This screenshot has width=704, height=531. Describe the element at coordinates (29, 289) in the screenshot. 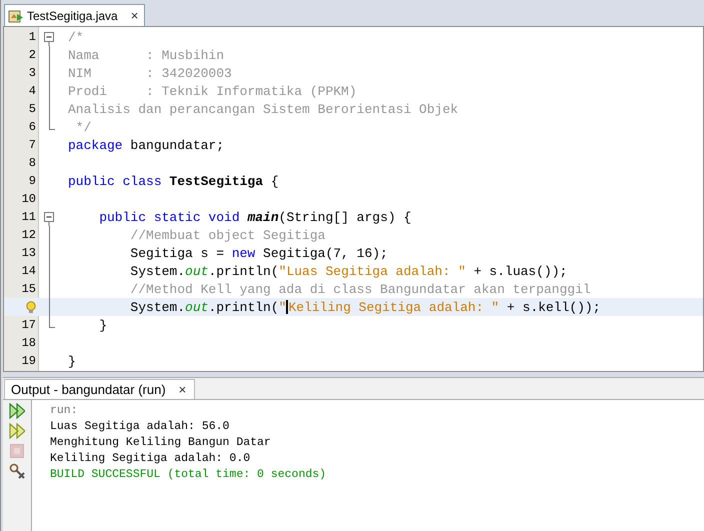

I see `line-number: 15` at that location.